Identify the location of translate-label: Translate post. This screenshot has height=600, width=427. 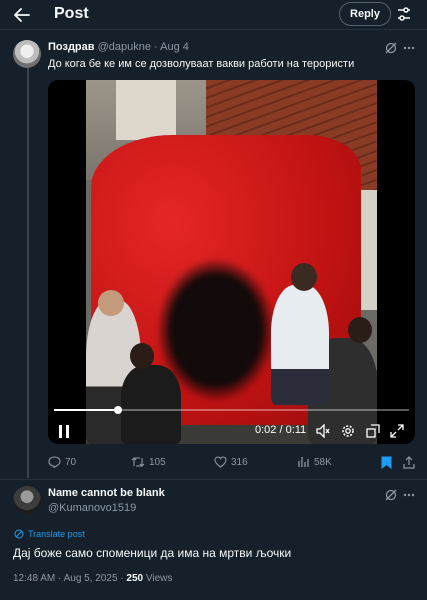
(56, 534).